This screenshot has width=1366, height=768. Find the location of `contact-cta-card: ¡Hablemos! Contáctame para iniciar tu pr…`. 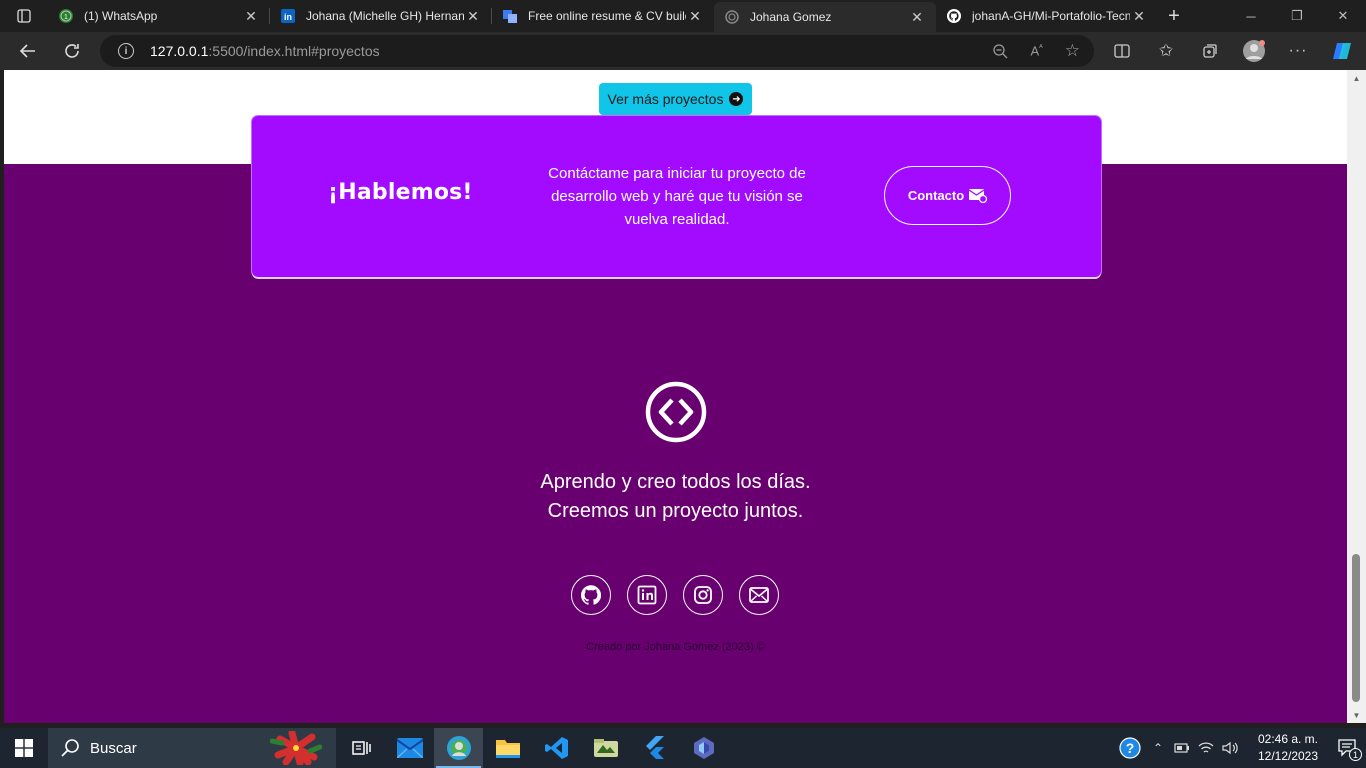

contact-cta-card: ¡Hablemos! Contáctame para iniciar tu pr… is located at coordinates (676, 196).